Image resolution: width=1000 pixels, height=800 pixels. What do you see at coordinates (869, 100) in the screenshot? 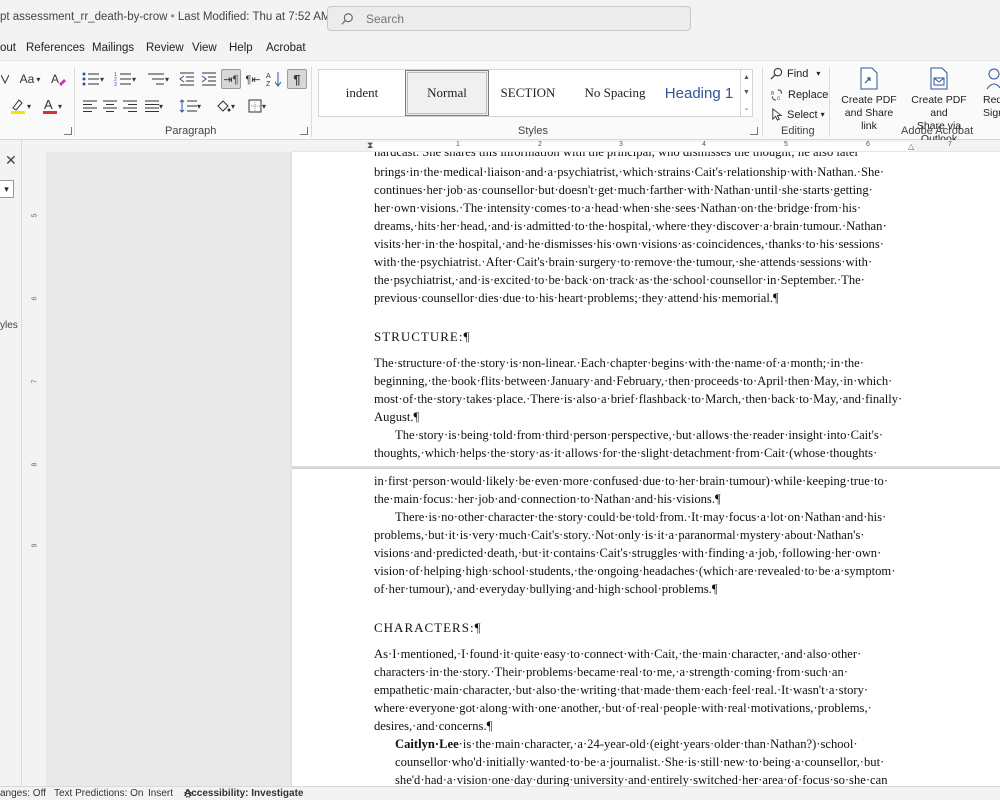
I see `create-pdf-label-1: Create PDF` at bounding box center [869, 100].